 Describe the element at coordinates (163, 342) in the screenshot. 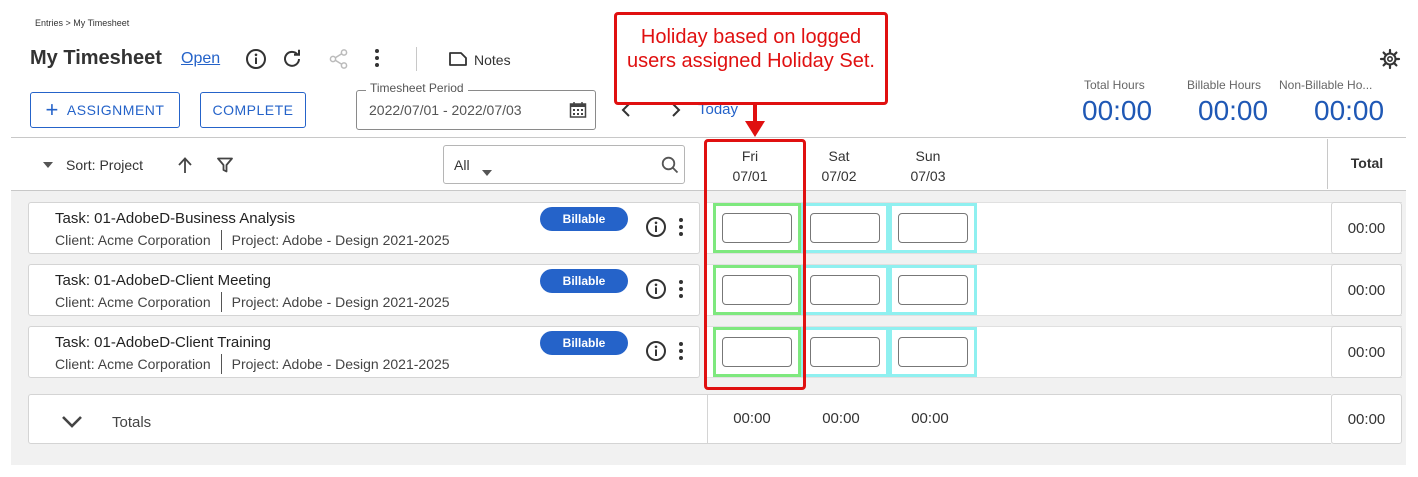

I see `task-name: Task: 01-AdobeD-Client Training` at that location.